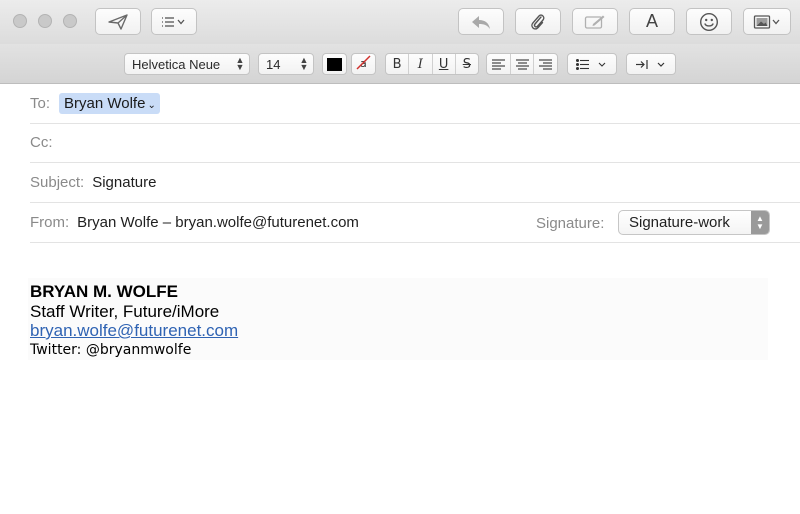 The width and height of the screenshot is (800, 514). I want to click on from-label: From:, so click(50, 222).